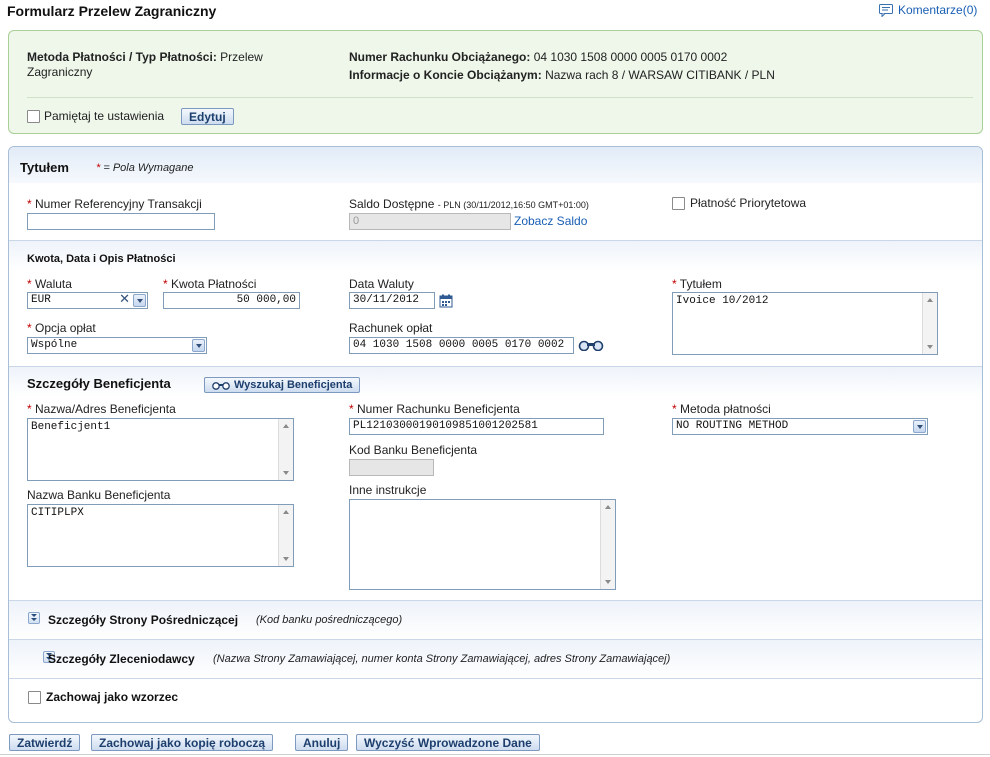 This screenshot has width=990, height=757. What do you see at coordinates (446, 301) in the screenshot?
I see `calendar-icon` at bounding box center [446, 301].